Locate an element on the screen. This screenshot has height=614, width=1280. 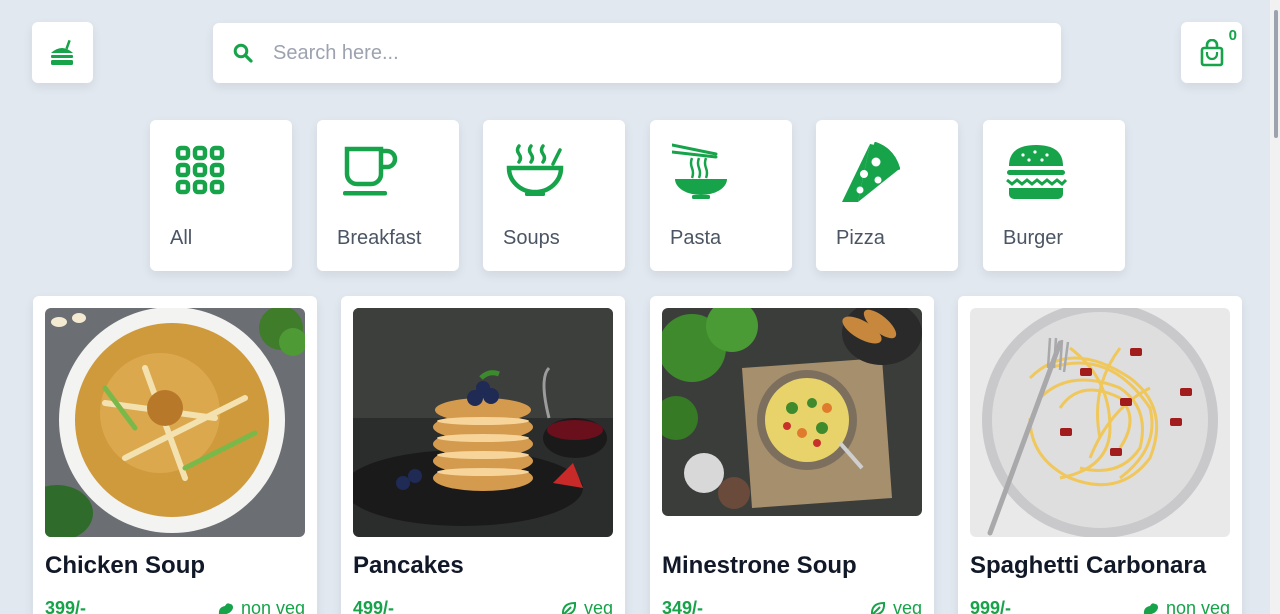
fastfood-logo-icon is located at coordinates (61, 52).